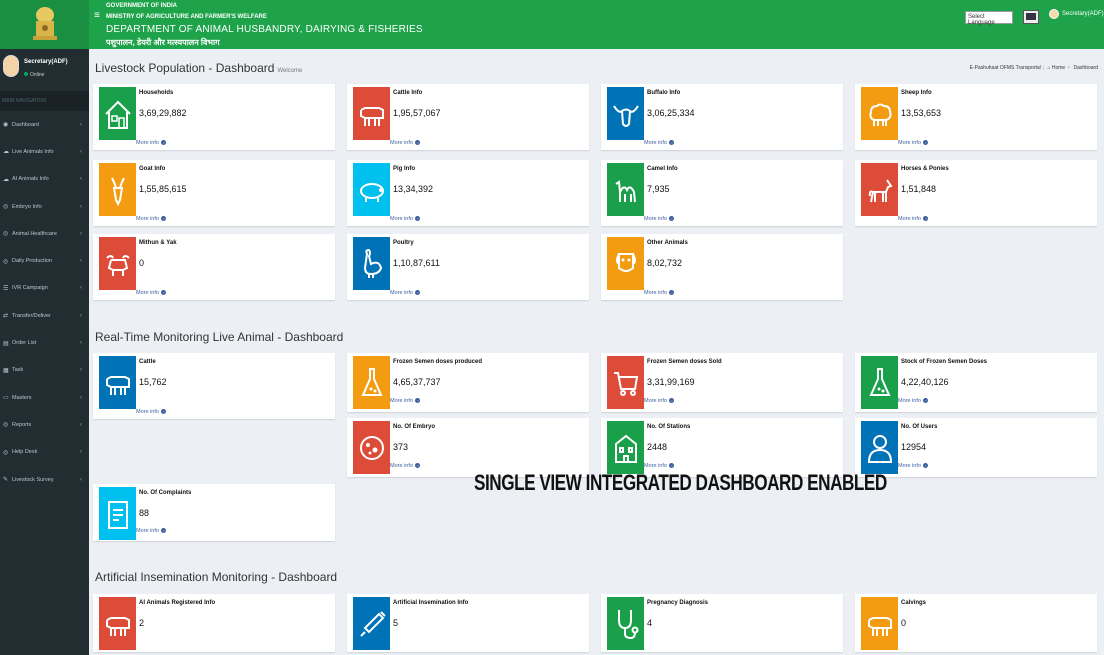 This screenshot has height=655, width=1104. I want to click on card-value: 2448, so click(657, 447).